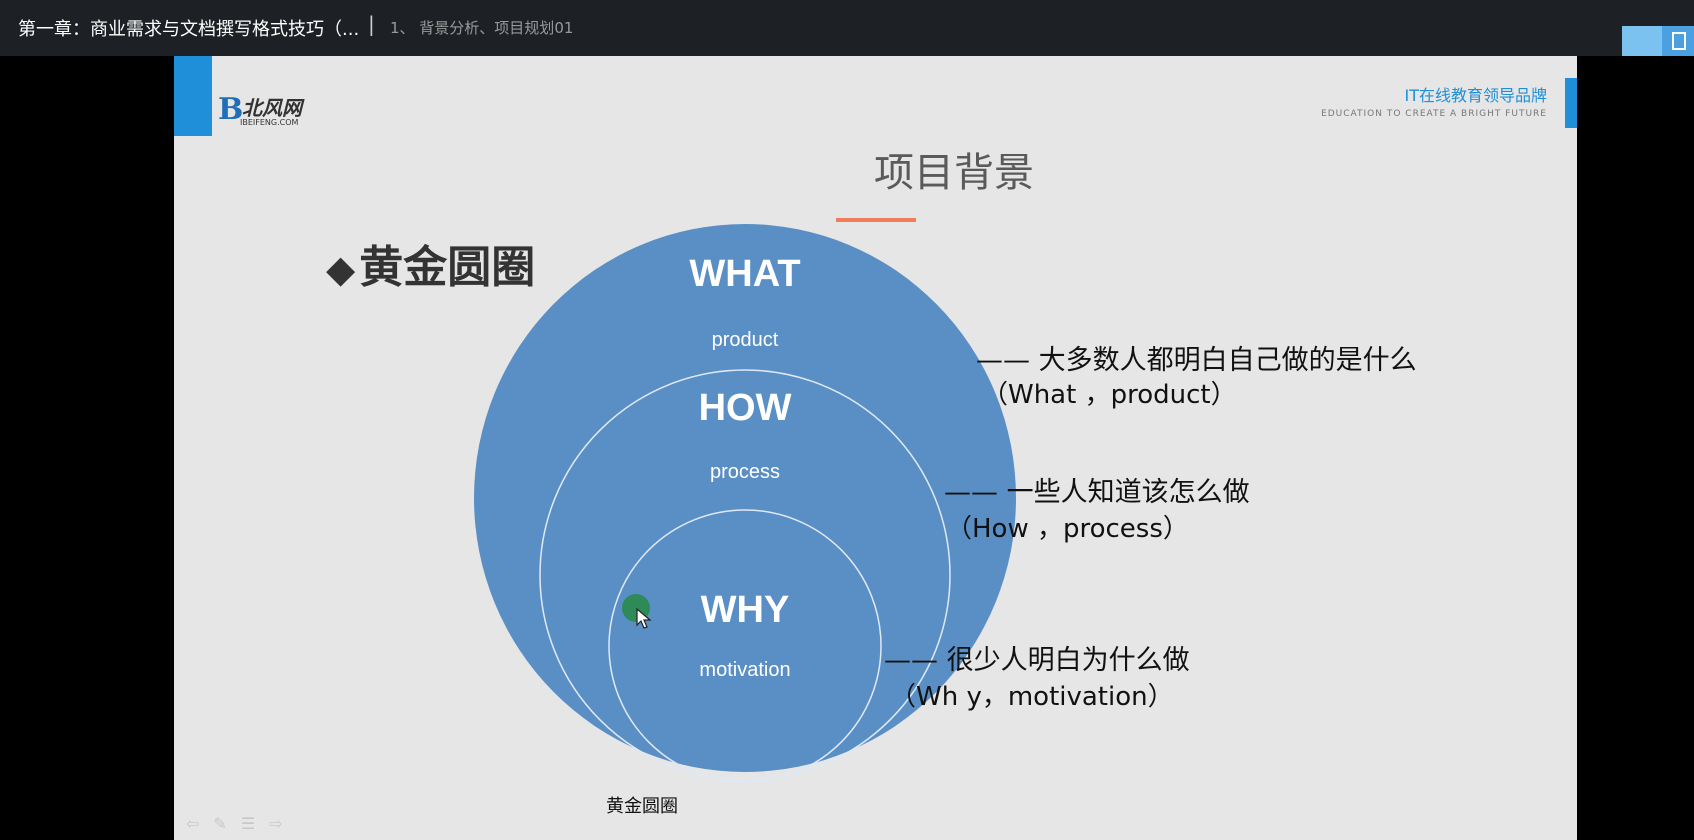 The height and width of the screenshot is (840, 1694). What do you see at coordinates (269, 122) in the screenshot?
I see `logo-url: IBEIFENG.COM` at bounding box center [269, 122].